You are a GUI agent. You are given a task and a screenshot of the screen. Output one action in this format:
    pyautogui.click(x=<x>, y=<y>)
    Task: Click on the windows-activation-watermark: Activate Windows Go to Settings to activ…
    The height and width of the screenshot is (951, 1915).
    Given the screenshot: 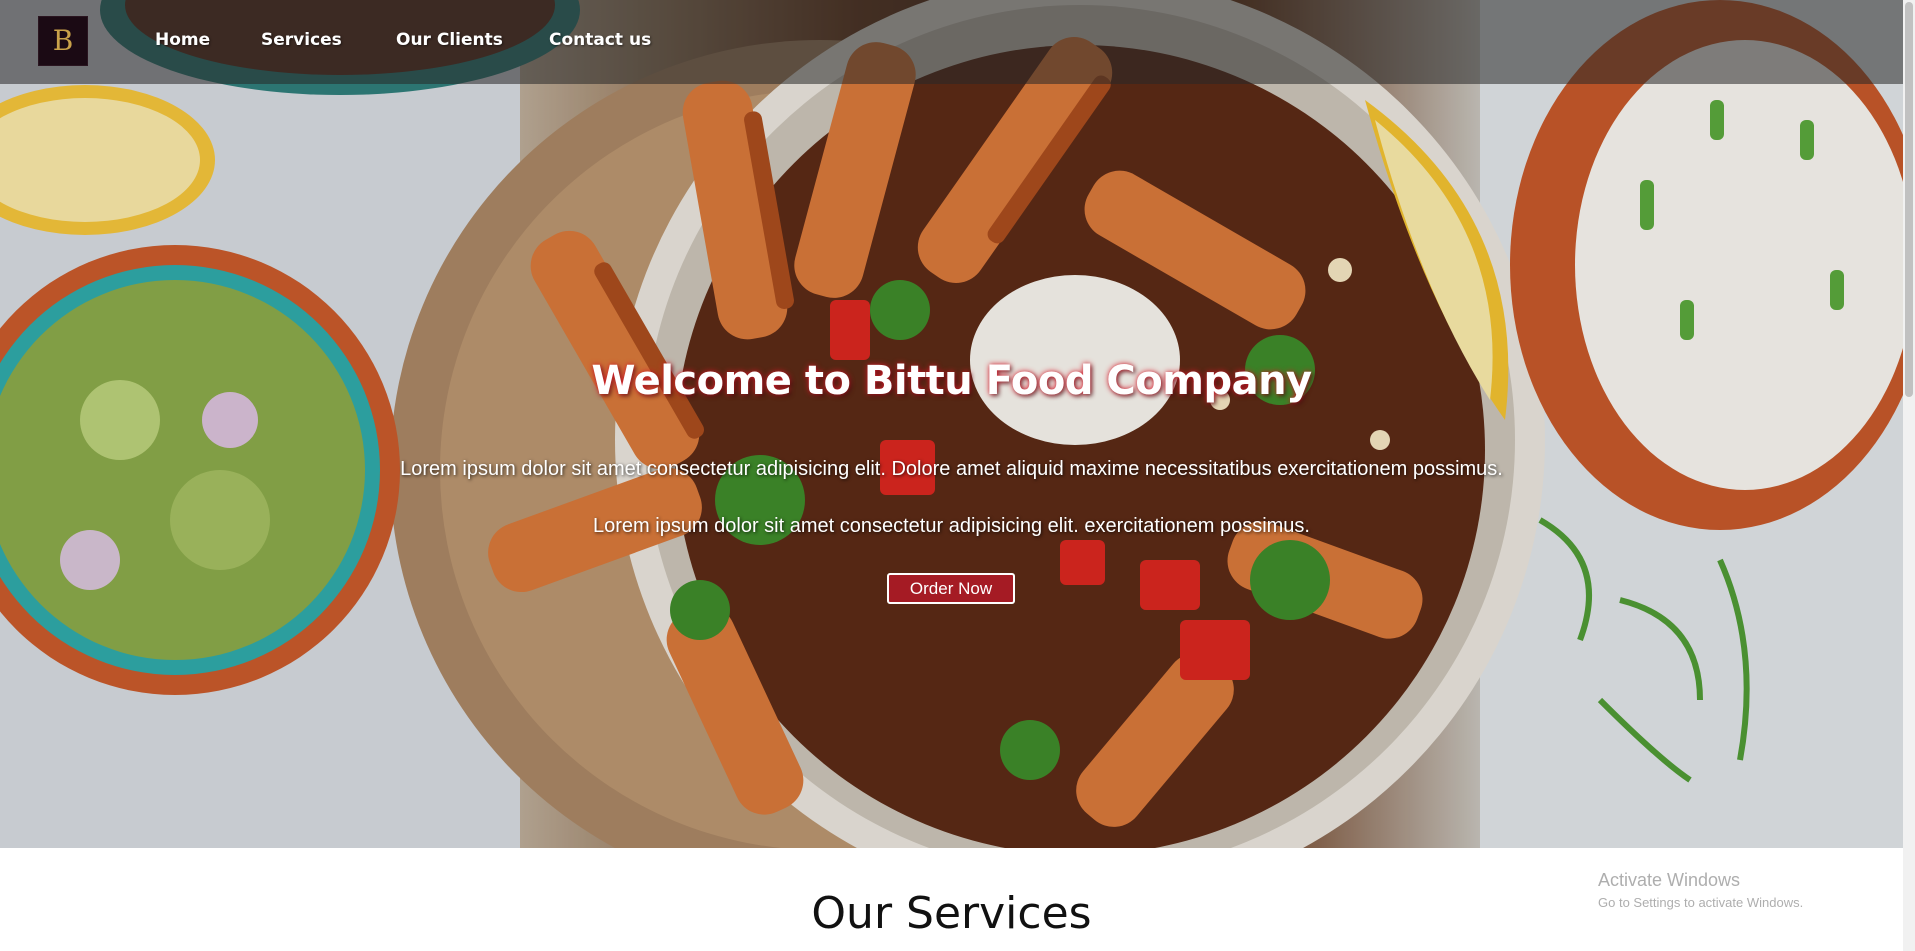 What is the action you would take?
    pyautogui.click(x=1700, y=890)
    